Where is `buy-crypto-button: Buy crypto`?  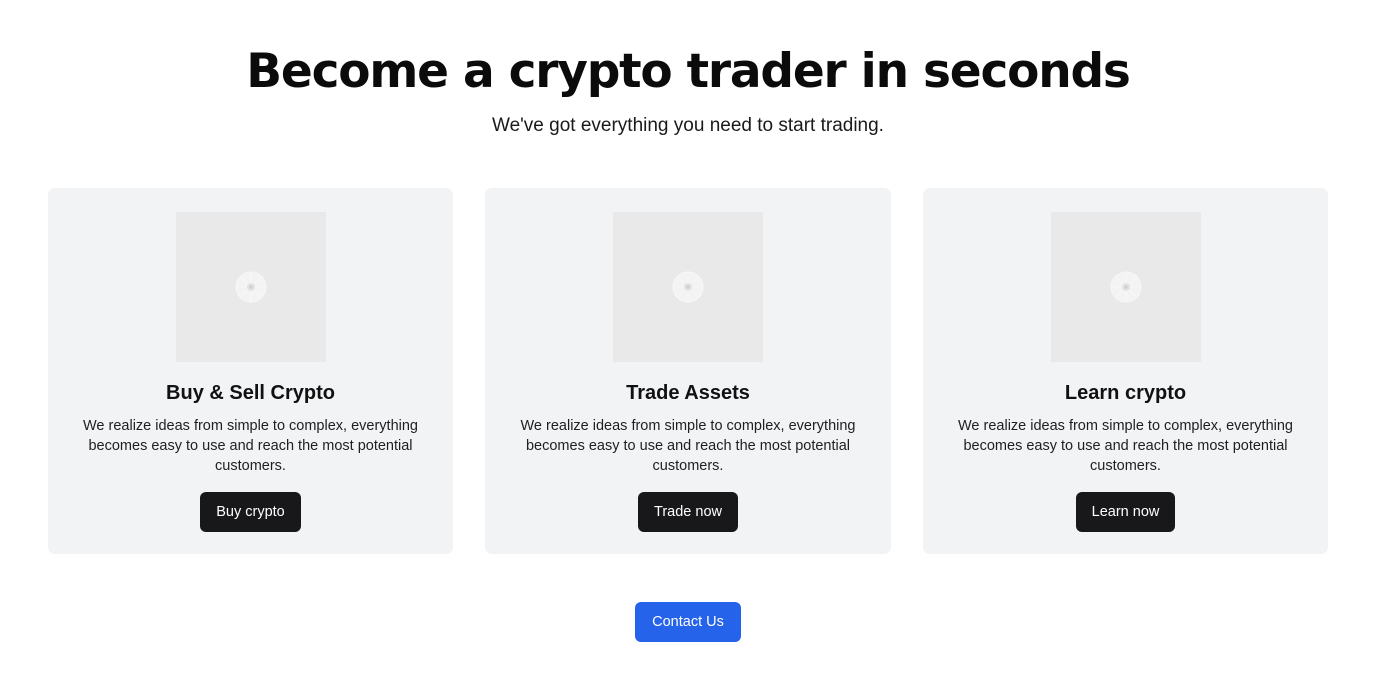
buy-crypto-button: Buy crypto is located at coordinates (250, 512).